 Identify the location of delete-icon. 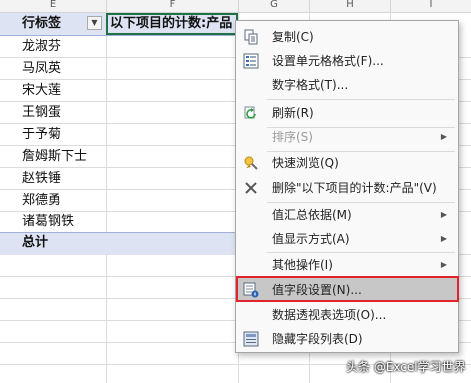
(251, 188).